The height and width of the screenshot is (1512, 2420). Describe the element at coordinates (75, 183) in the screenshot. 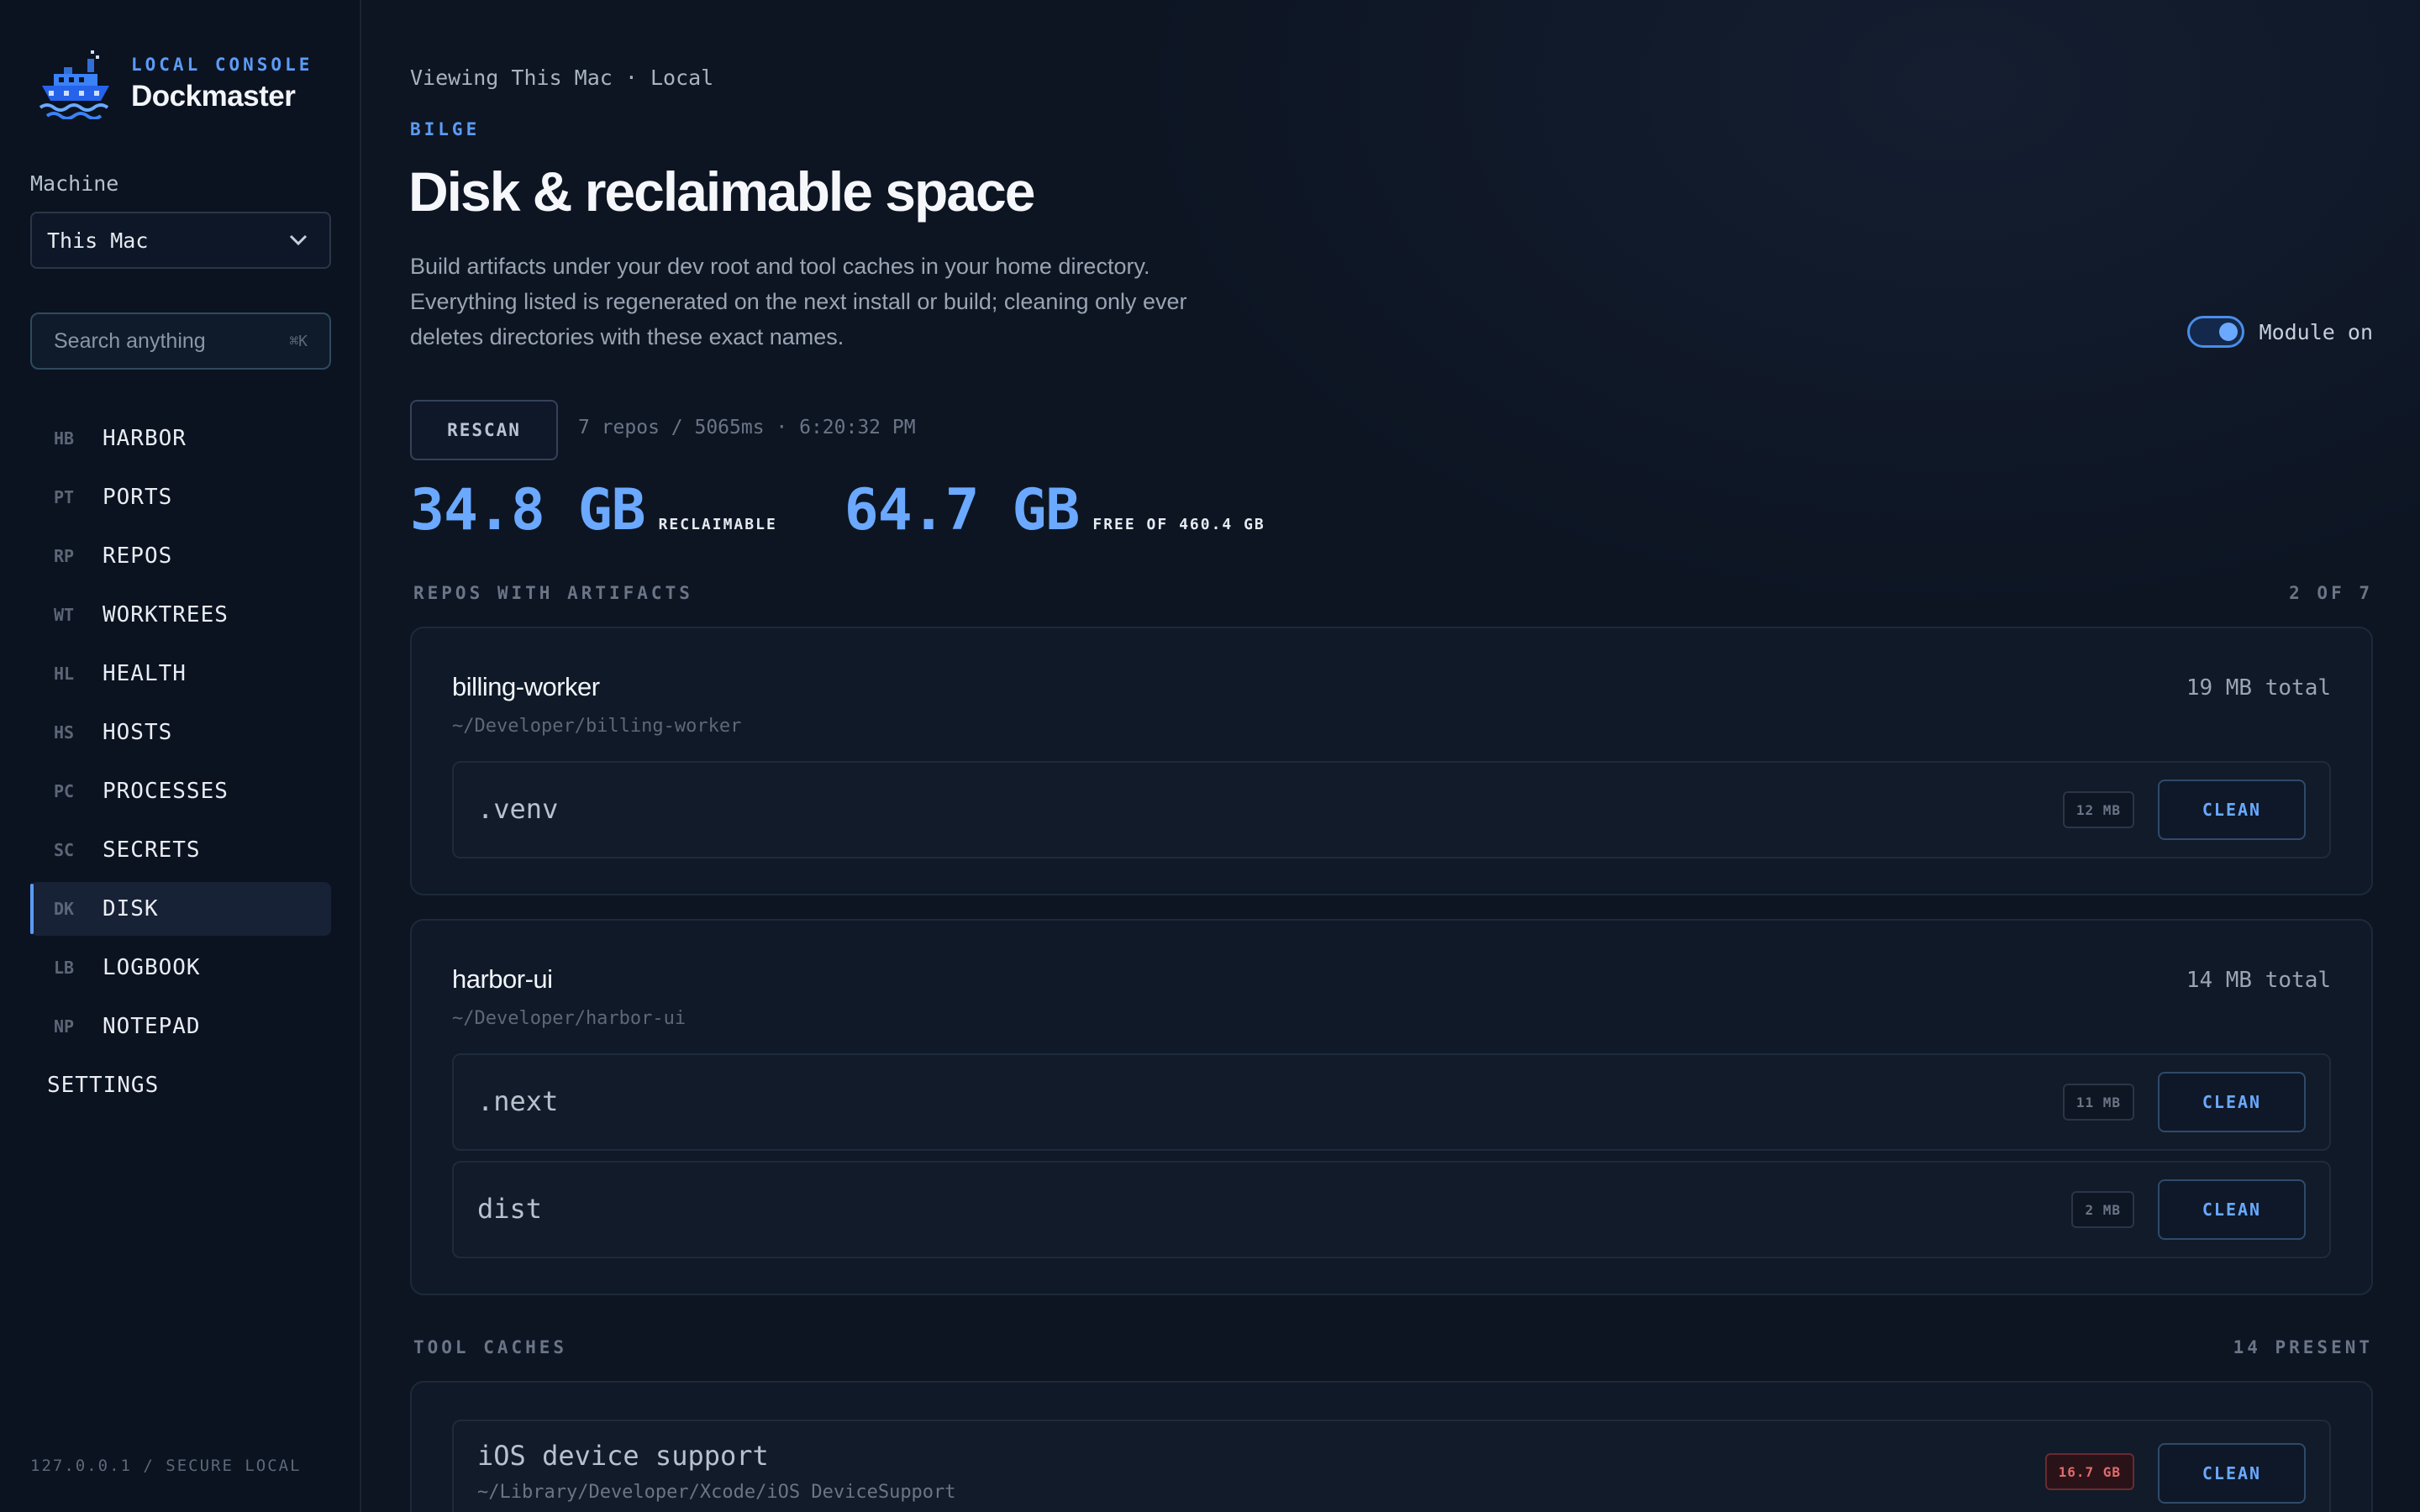

I see `machine-label: Machine` at that location.